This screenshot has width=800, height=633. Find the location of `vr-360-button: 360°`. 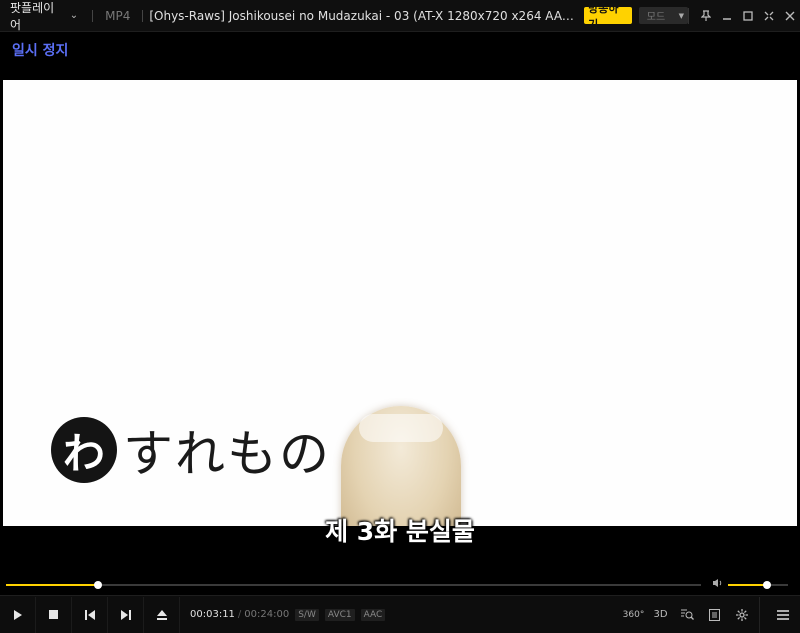

vr-360-button: 360° is located at coordinates (633, 615).